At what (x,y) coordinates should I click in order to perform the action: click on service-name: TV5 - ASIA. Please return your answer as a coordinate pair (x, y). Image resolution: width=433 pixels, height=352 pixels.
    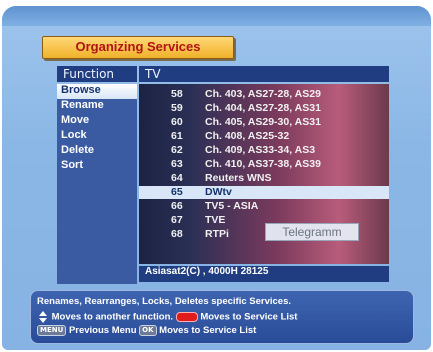
    Looking at the image, I should click on (232, 206).